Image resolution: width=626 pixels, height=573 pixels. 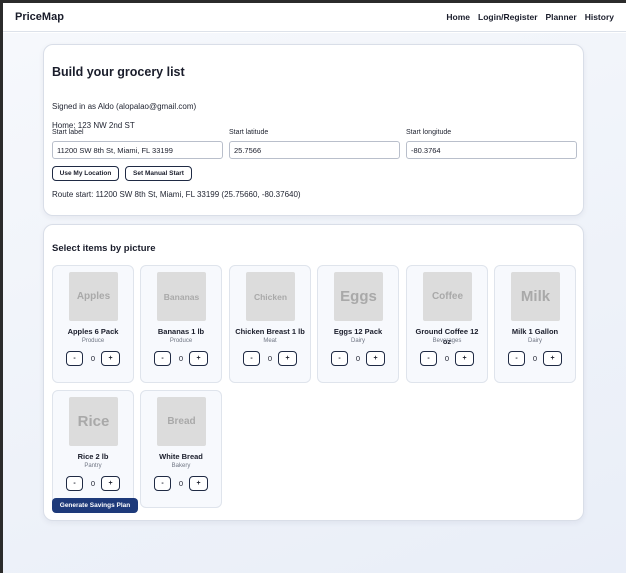 I want to click on item-name: Milk 1 Gallon, so click(x=535, y=331).